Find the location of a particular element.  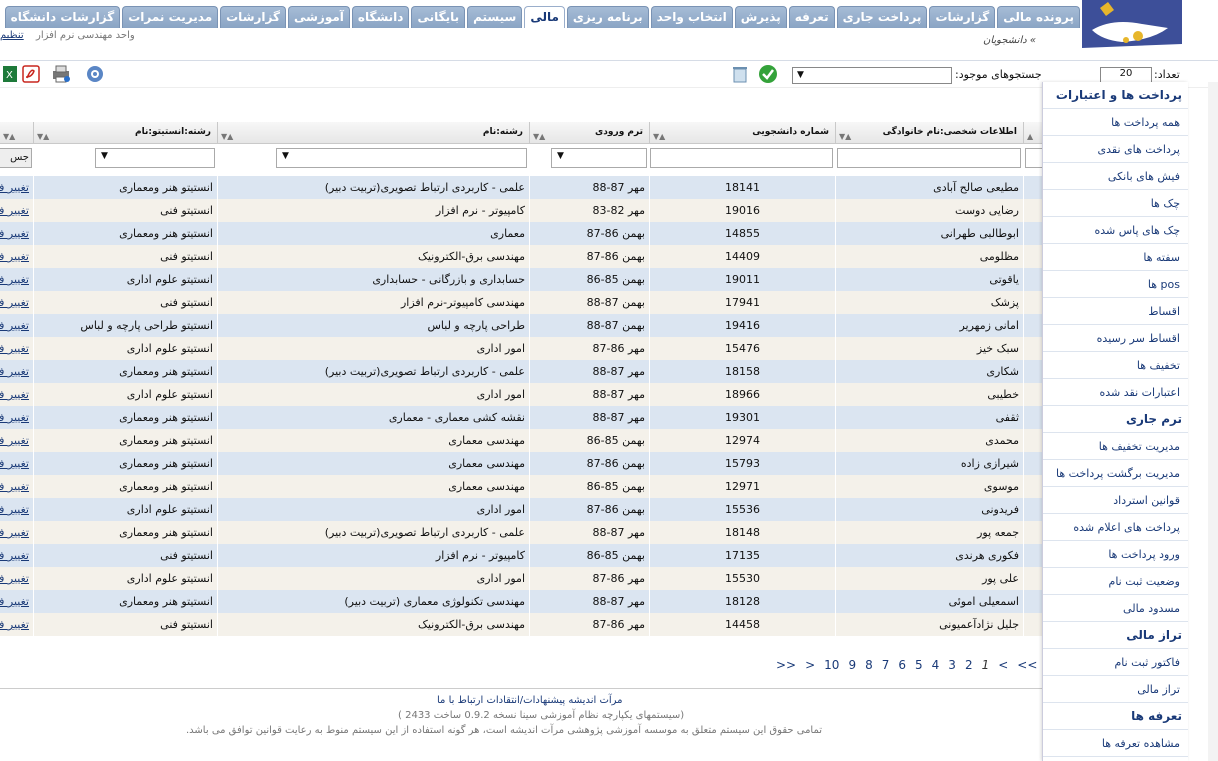

sidebar-item: فیش های بانکی is located at coordinates (1115, 176).